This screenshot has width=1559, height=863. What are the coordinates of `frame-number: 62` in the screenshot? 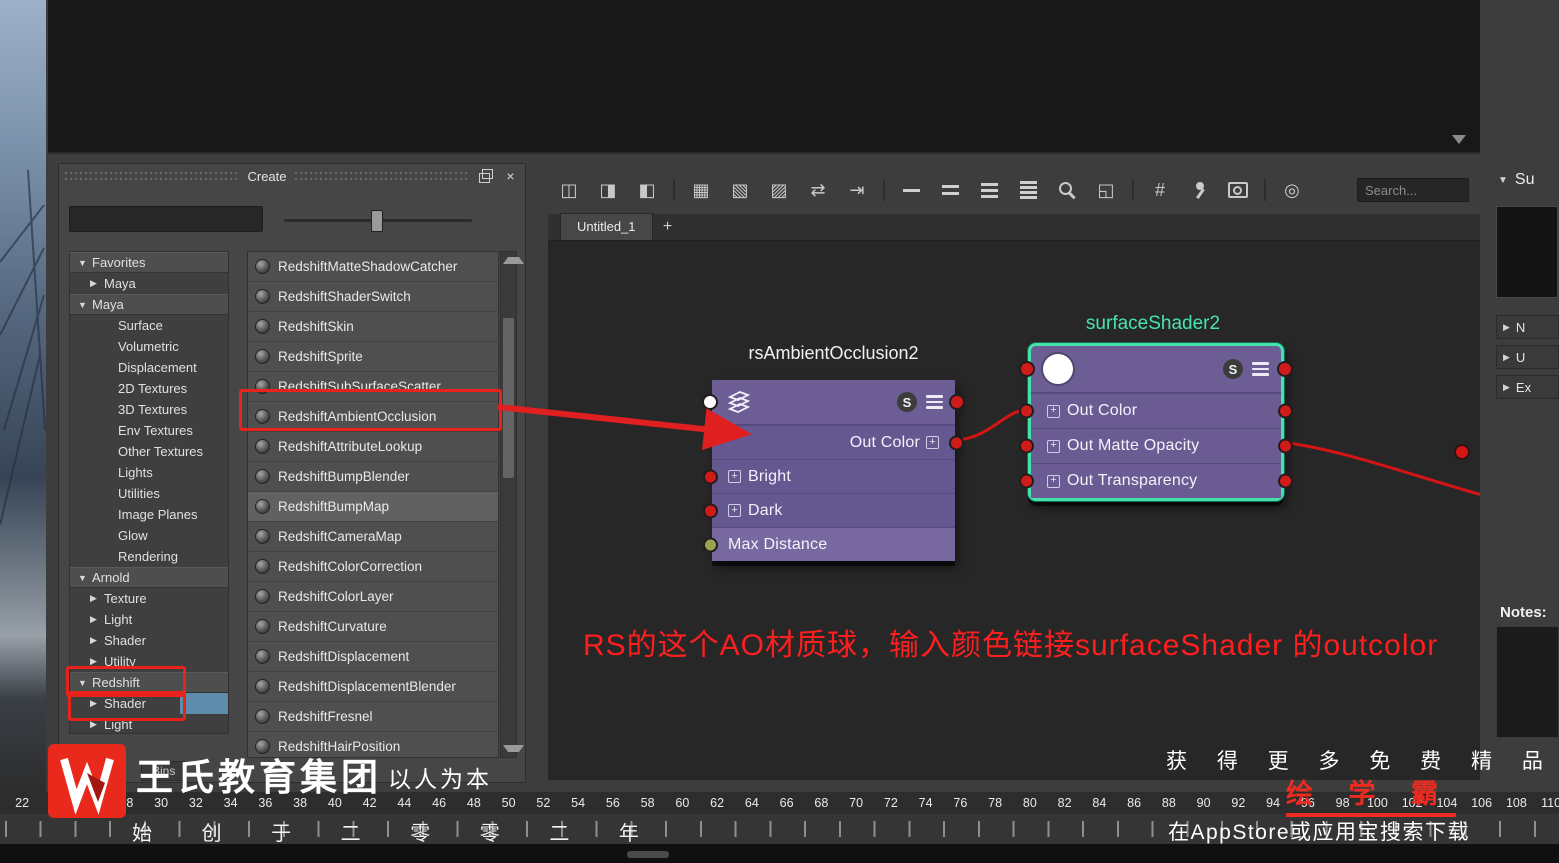 It's located at (717, 803).